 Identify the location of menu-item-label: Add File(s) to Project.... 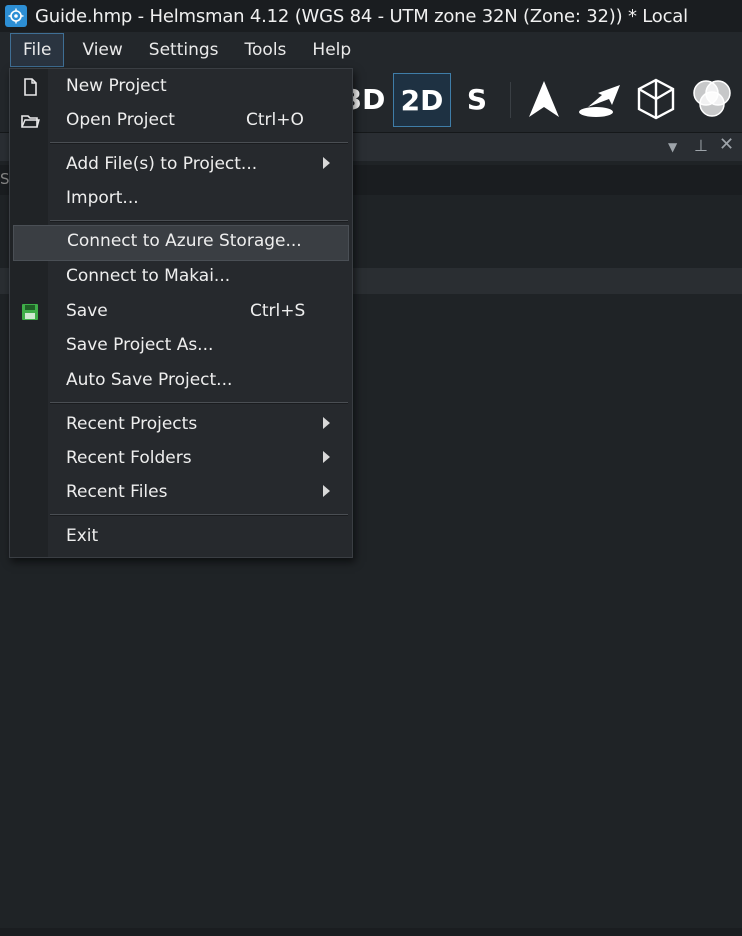
(162, 164).